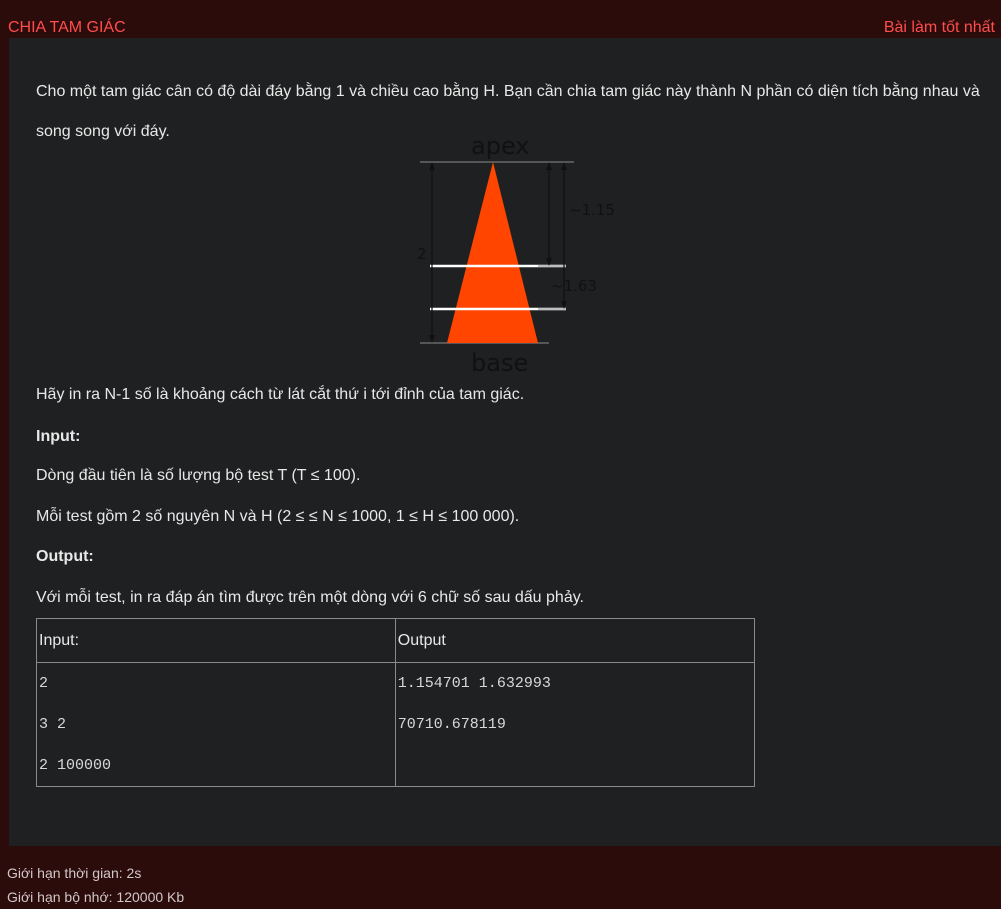 The height and width of the screenshot is (909, 1001). Describe the element at coordinates (67, 27) in the screenshot. I see `problem-title: CHIA TAM GIÁC` at that location.